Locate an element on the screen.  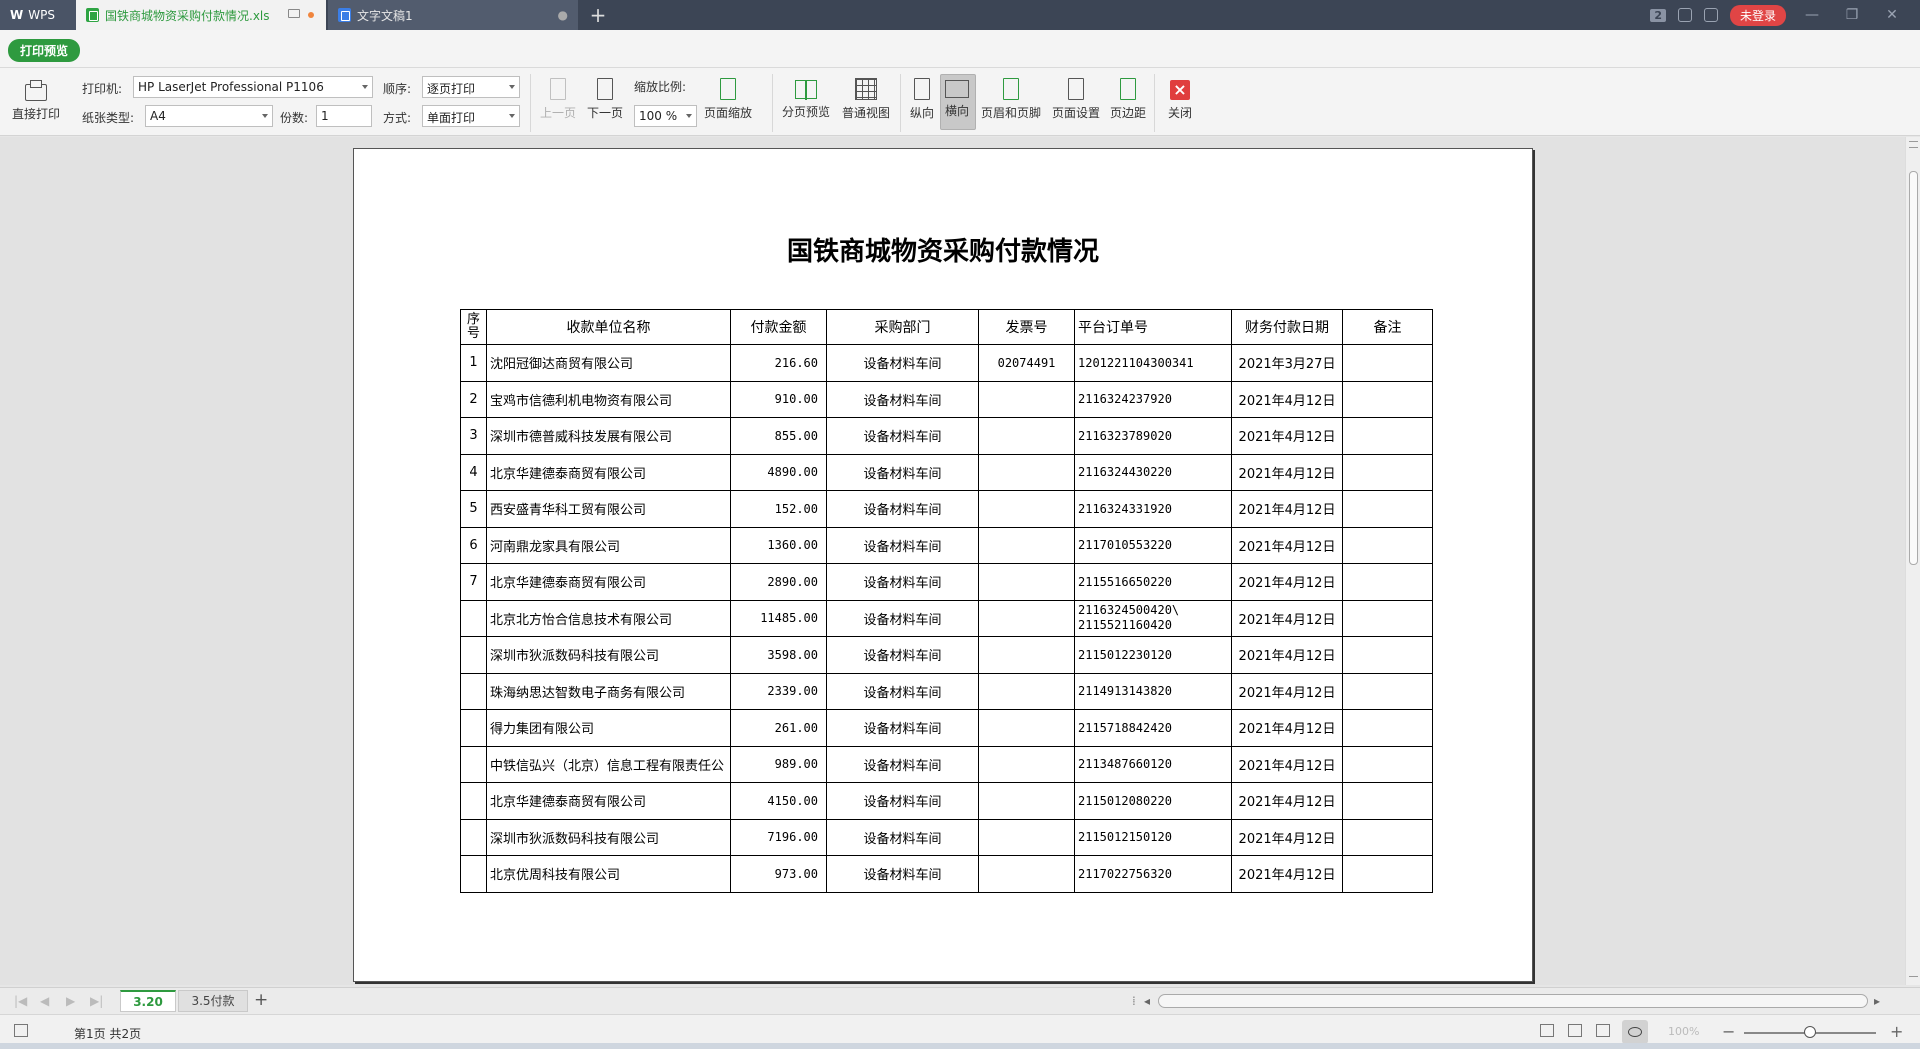
tab-close-icon: ● is located at coordinates (563, 15).